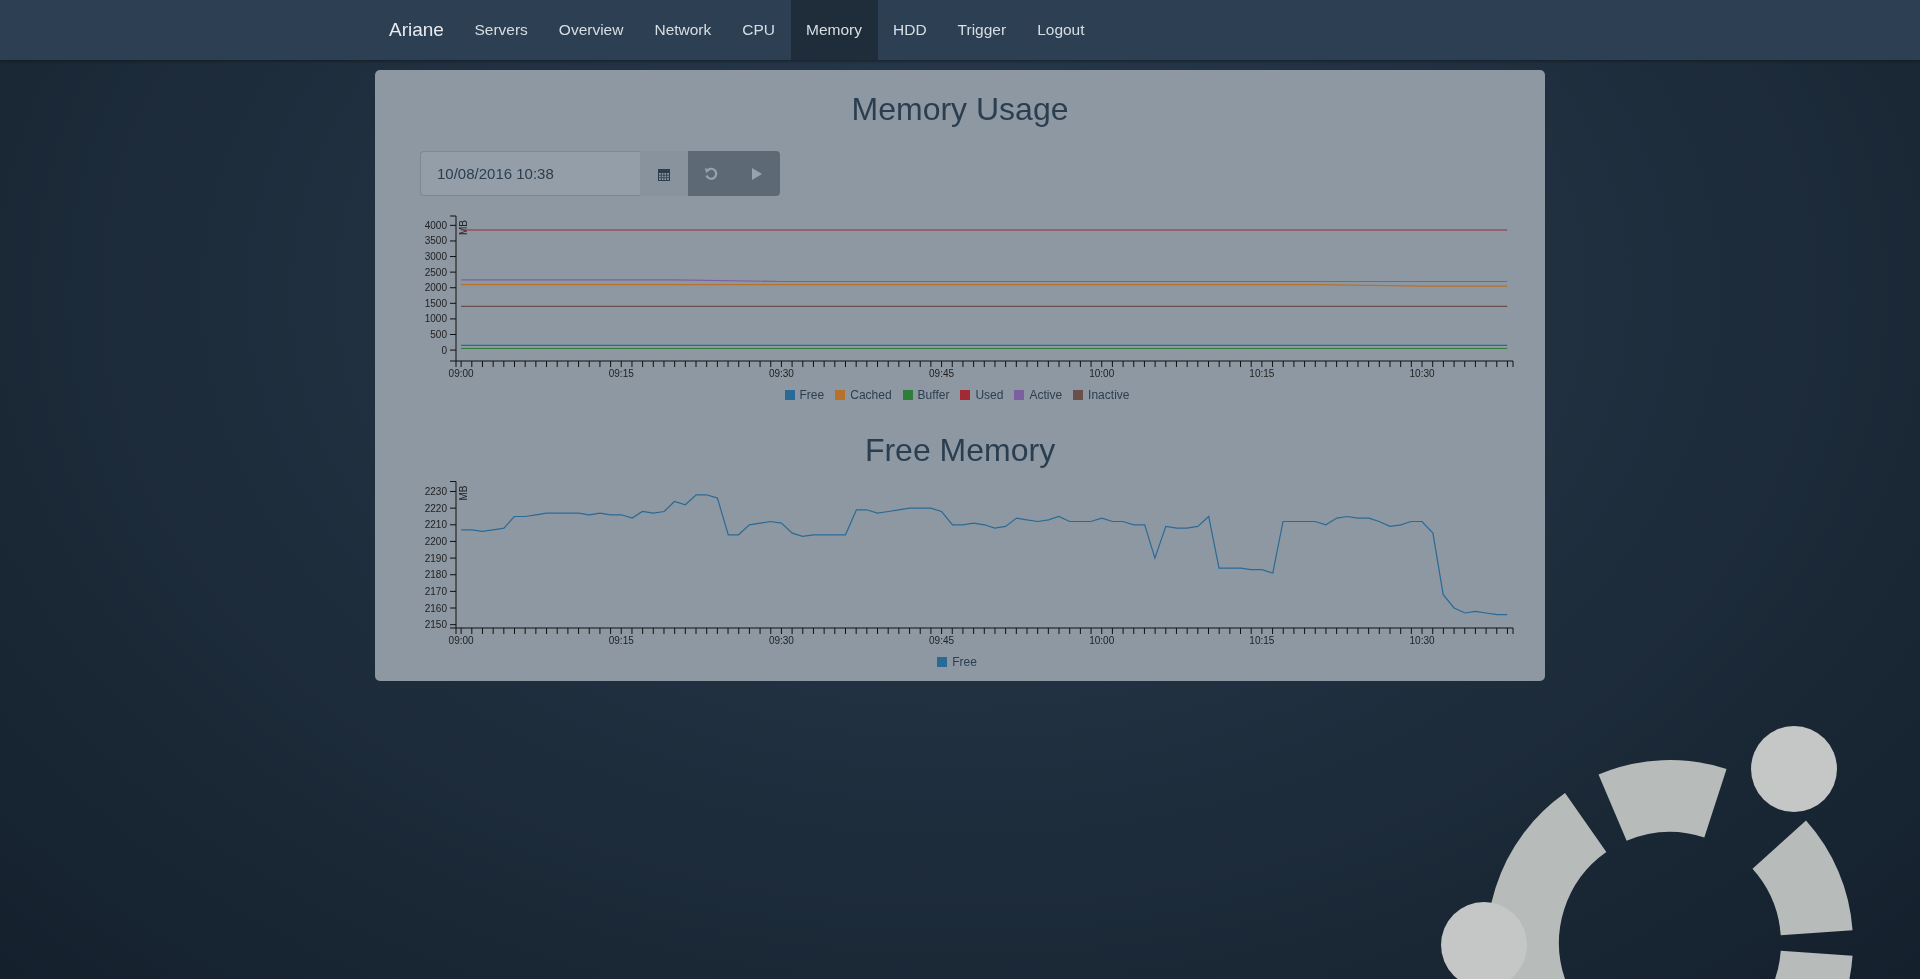  I want to click on legend-label: Cached, so click(871, 395).